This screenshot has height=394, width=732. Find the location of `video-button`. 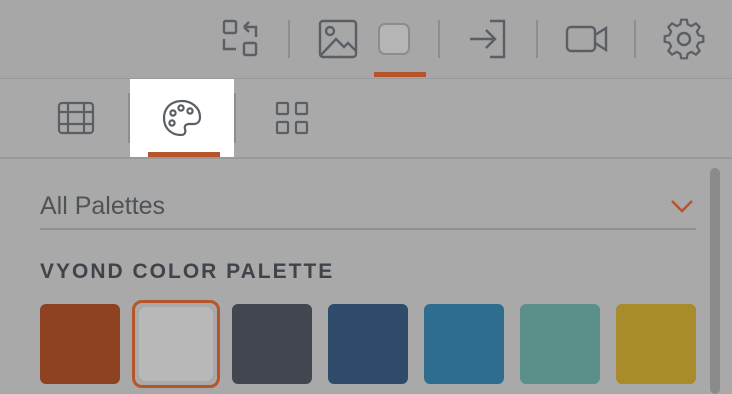

video-button is located at coordinates (586, 39).